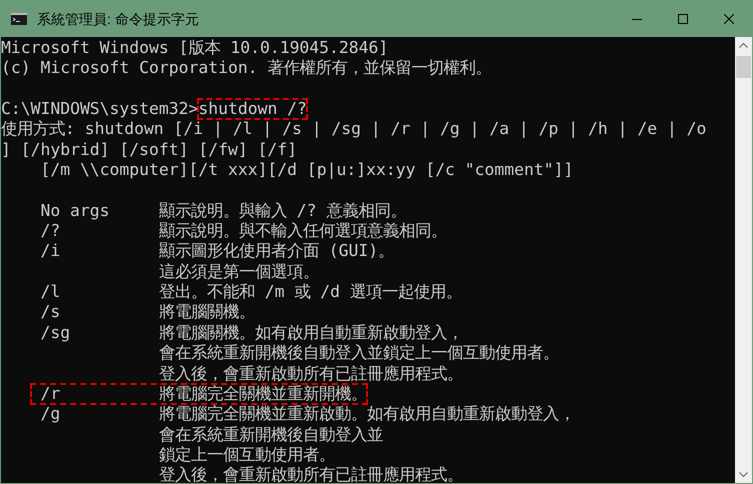 This screenshot has width=753, height=484. What do you see at coordinates (19, 19) in the screenshot?
I see `console-icon` at bounding box center [19, 19].